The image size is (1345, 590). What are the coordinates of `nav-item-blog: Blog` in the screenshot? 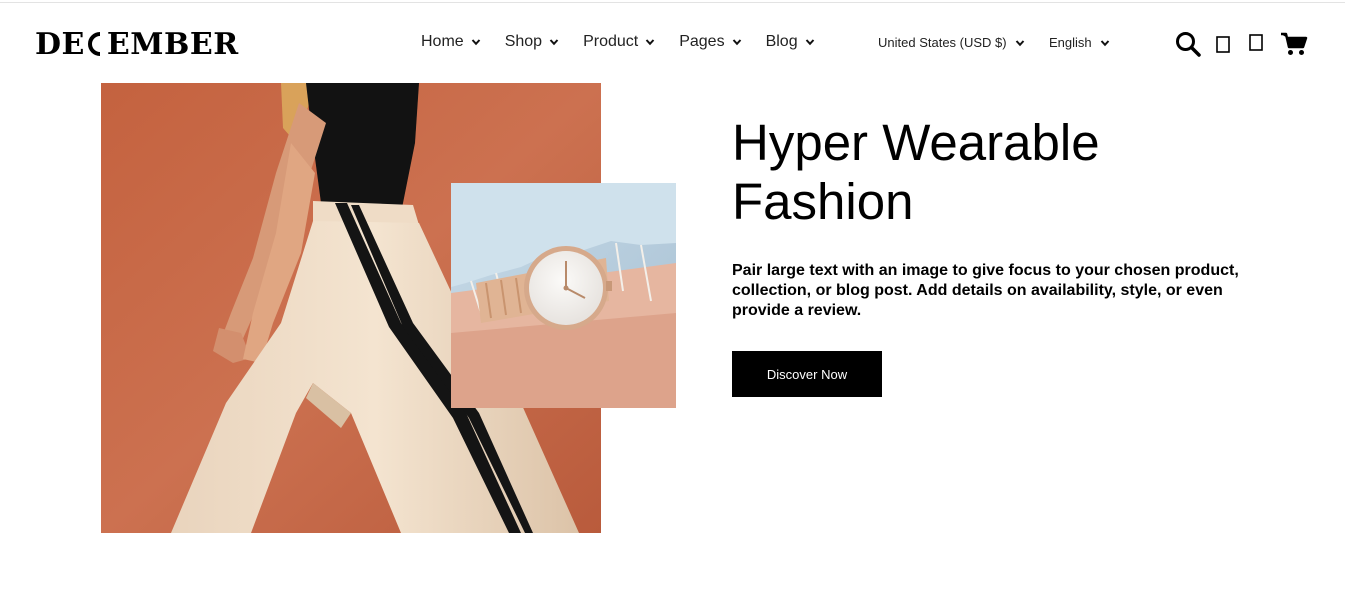 It's located at (790, 42).